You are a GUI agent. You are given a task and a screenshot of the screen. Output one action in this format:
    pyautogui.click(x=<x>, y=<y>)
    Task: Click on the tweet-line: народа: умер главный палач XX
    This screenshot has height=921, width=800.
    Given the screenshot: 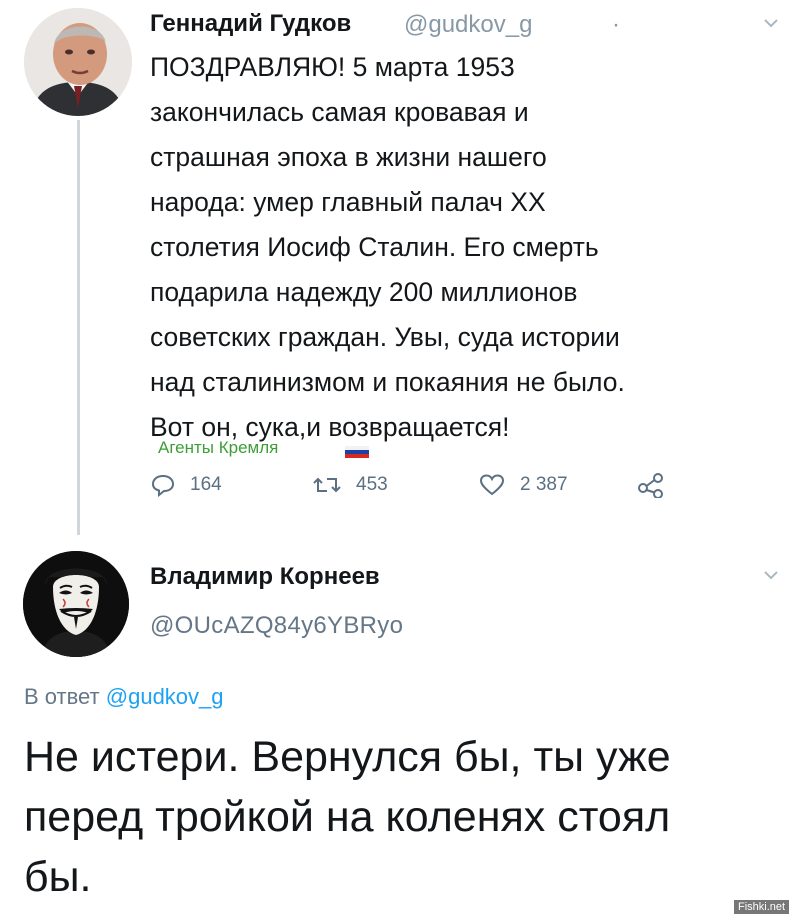 What is the action you would take?
    pyautogui.click(x=348, y=202)
    